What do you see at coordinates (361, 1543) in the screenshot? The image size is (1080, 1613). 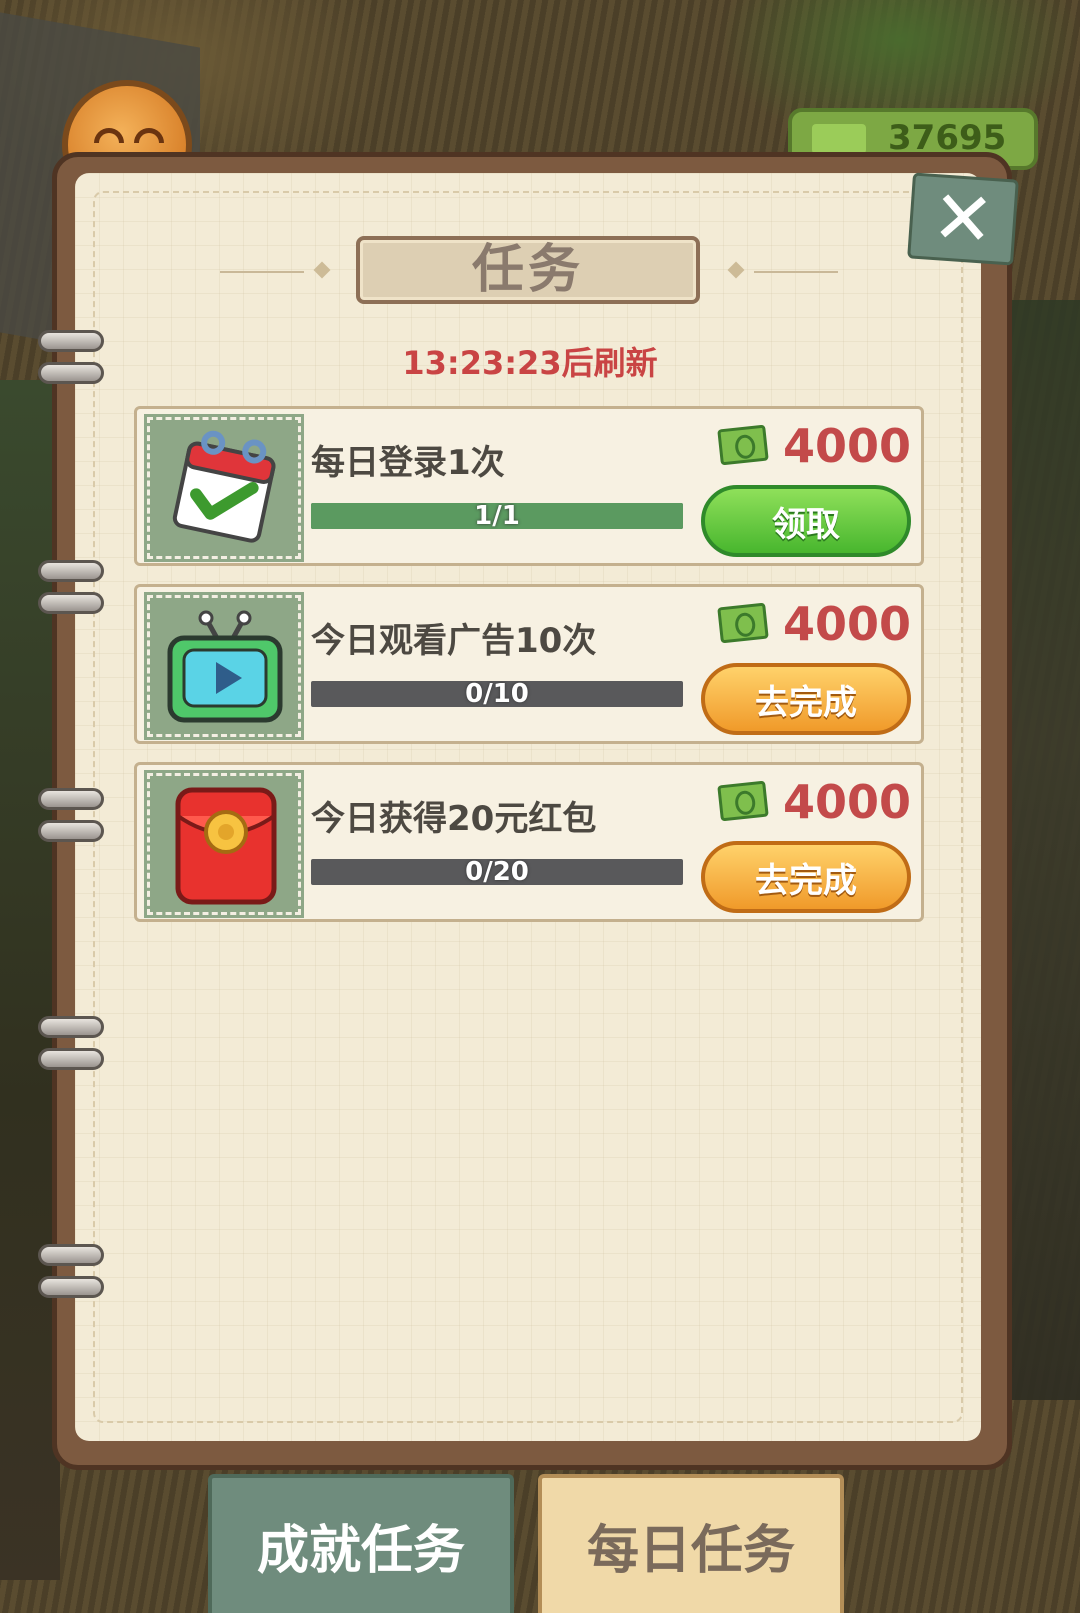 I see `tab-achievement-tasks: 成就任务` at bounding box center [361, 1543].